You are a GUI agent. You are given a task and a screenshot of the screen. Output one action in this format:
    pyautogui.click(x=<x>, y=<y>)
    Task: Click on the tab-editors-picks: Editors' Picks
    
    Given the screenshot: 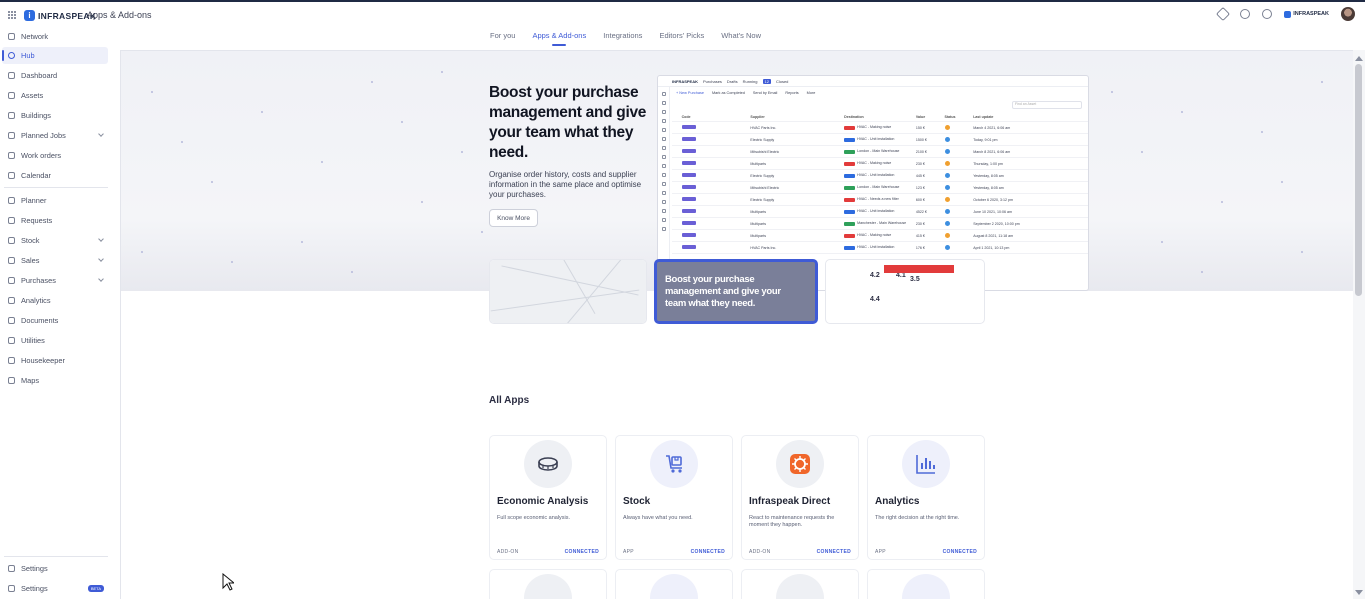 What is the action you would take?
    pyautogui.click(x=681, y=38)
    